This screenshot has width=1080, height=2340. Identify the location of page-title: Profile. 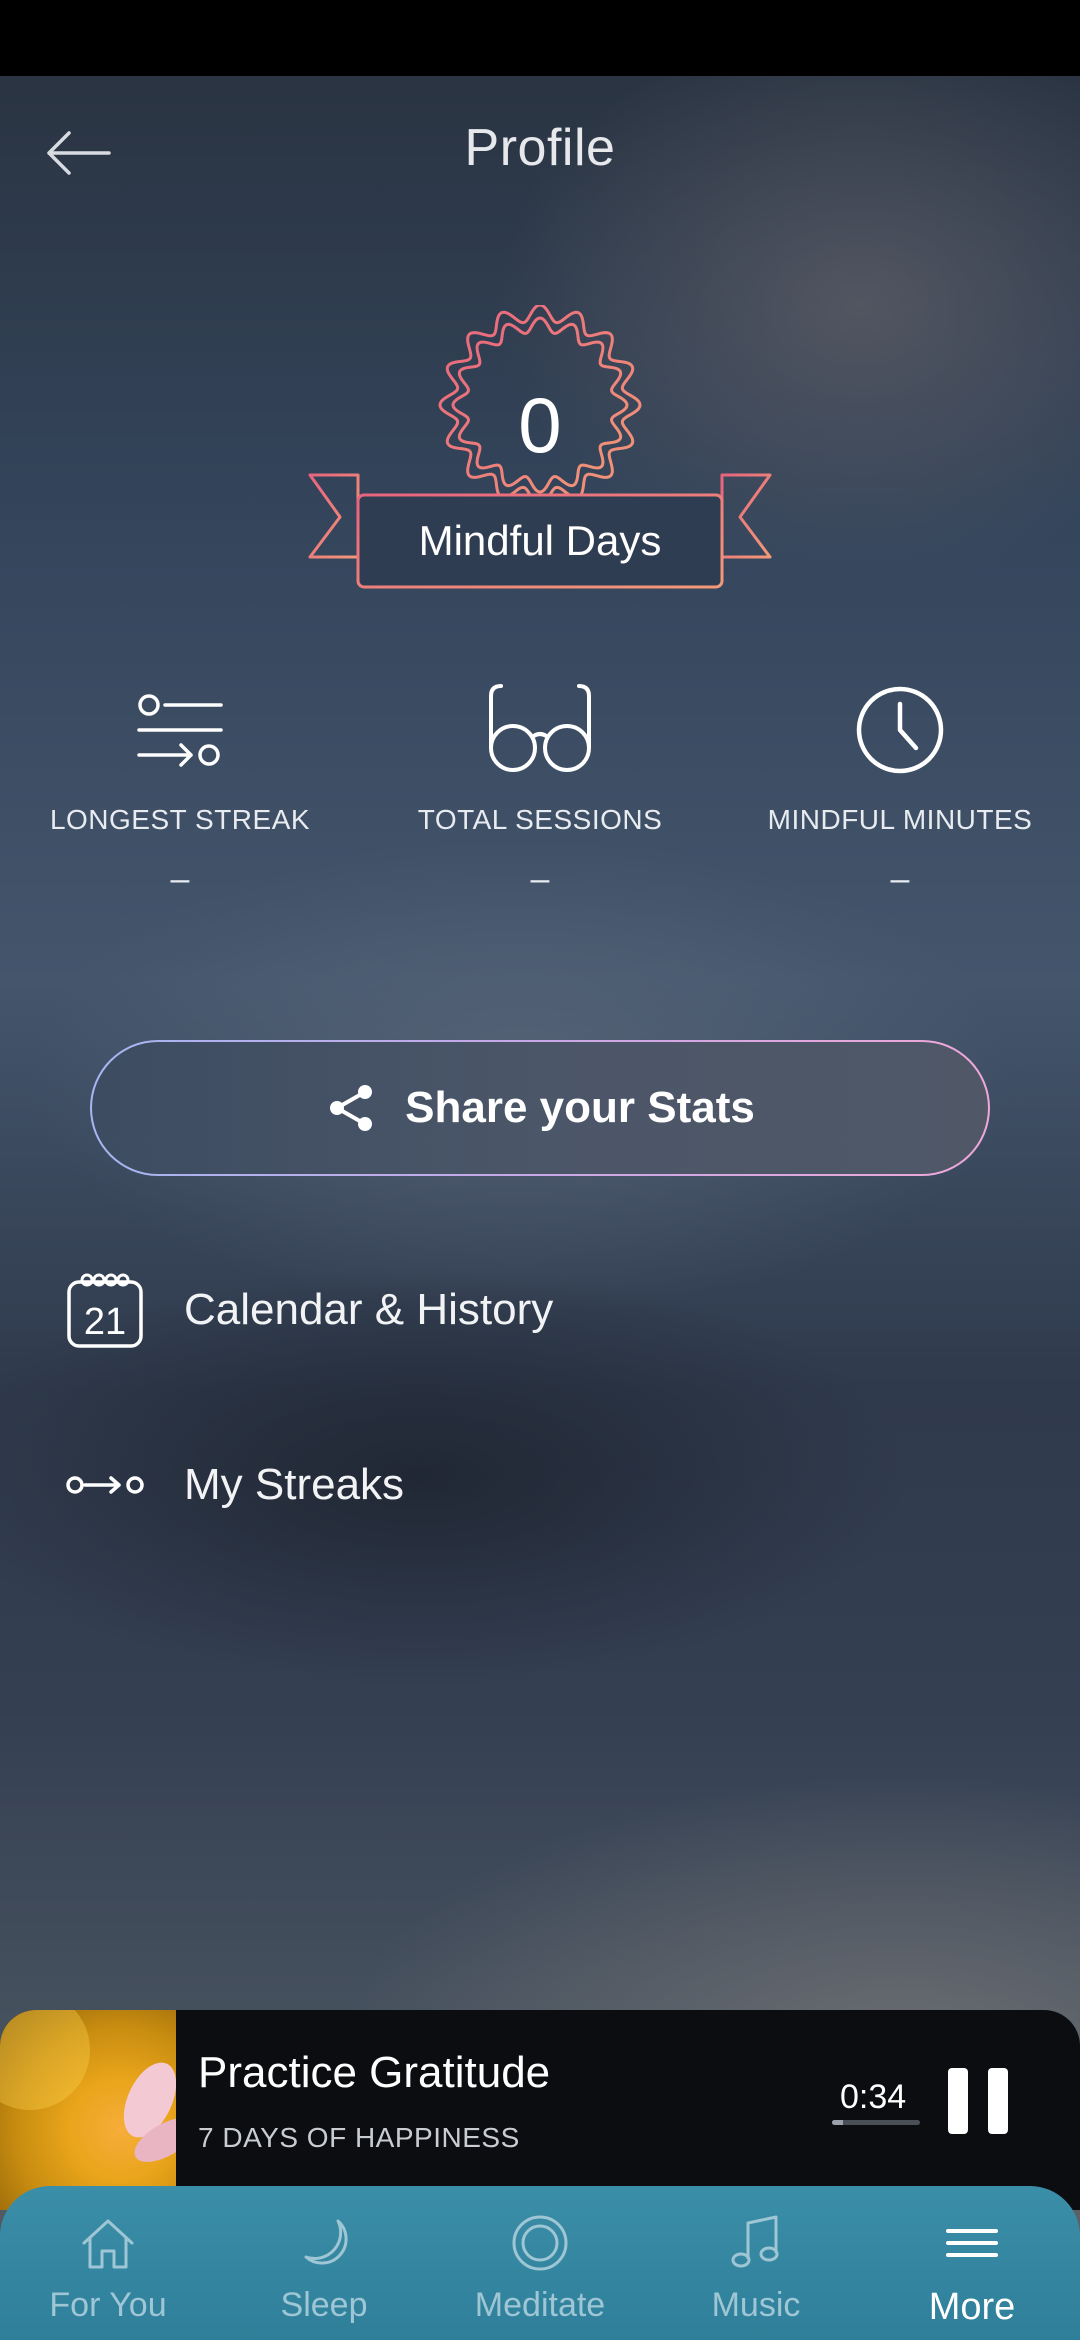
(540, 148).